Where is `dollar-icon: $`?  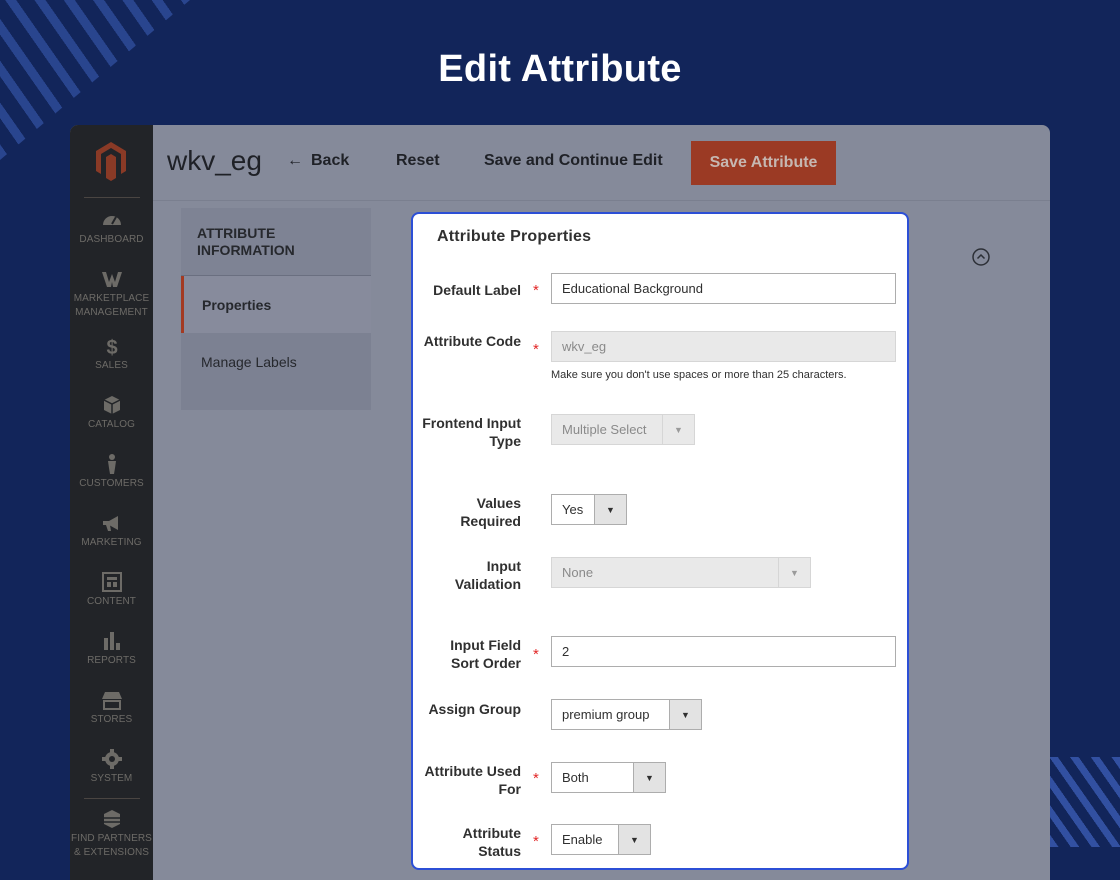 dollar-icon: $ is located at coordinates (111, 347).